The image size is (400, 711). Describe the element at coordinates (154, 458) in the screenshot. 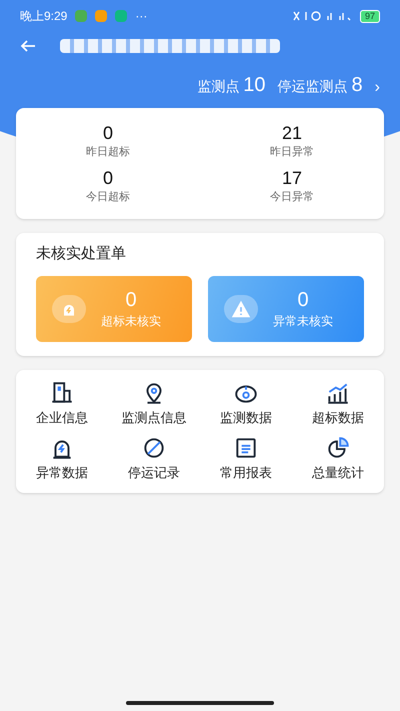

I see `menu-item: 停运记录` at that location.